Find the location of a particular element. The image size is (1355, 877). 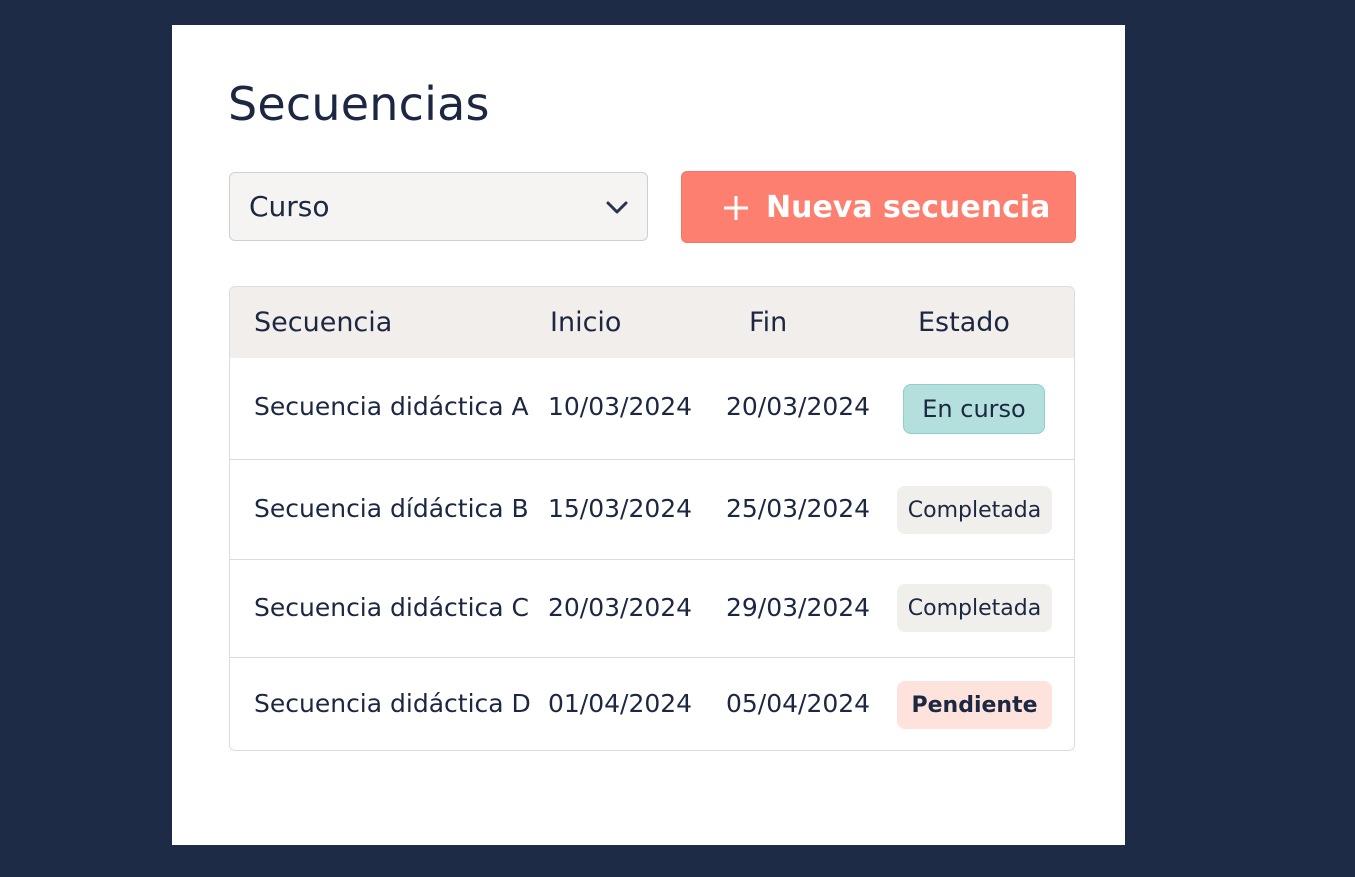

start-date: 10/03/2024 is located at coordinates (620, 406).